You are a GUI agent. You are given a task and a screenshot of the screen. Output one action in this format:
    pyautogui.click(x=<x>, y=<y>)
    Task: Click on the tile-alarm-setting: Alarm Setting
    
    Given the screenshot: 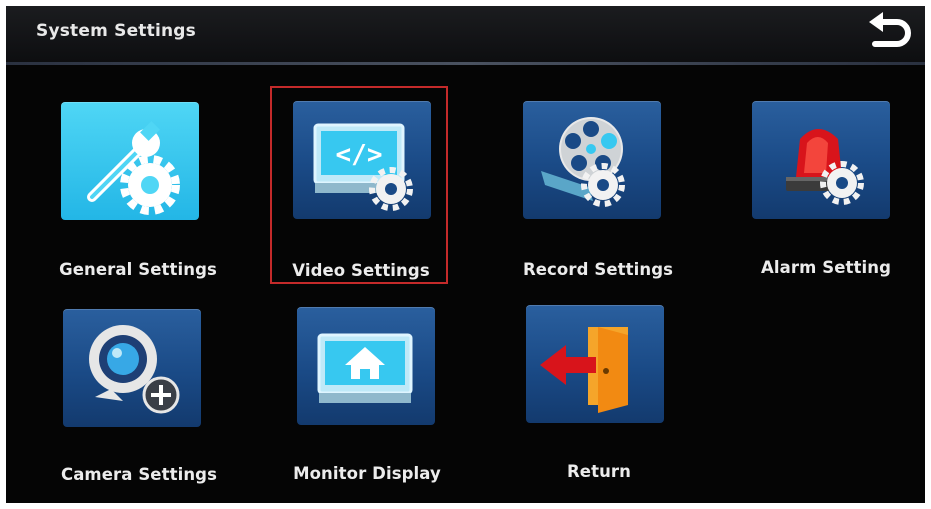 What is the action you would take?
    pyautogui.click(x=821, y=196)
    